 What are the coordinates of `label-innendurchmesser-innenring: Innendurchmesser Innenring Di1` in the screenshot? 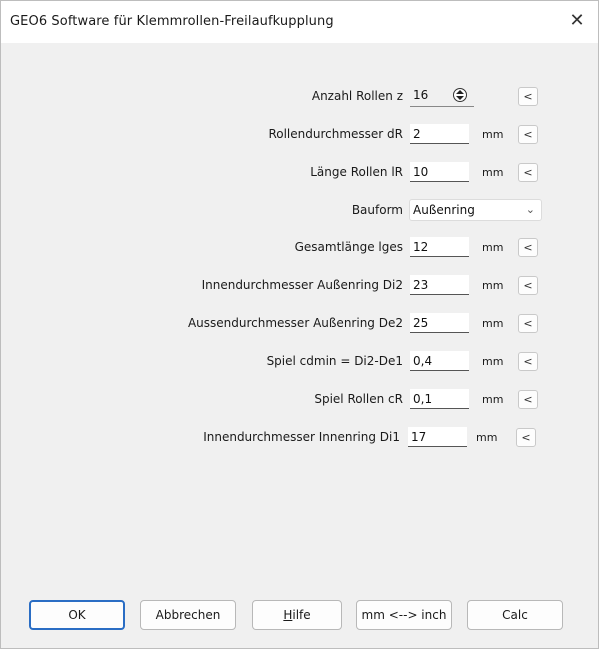 It's located at (301, 437).